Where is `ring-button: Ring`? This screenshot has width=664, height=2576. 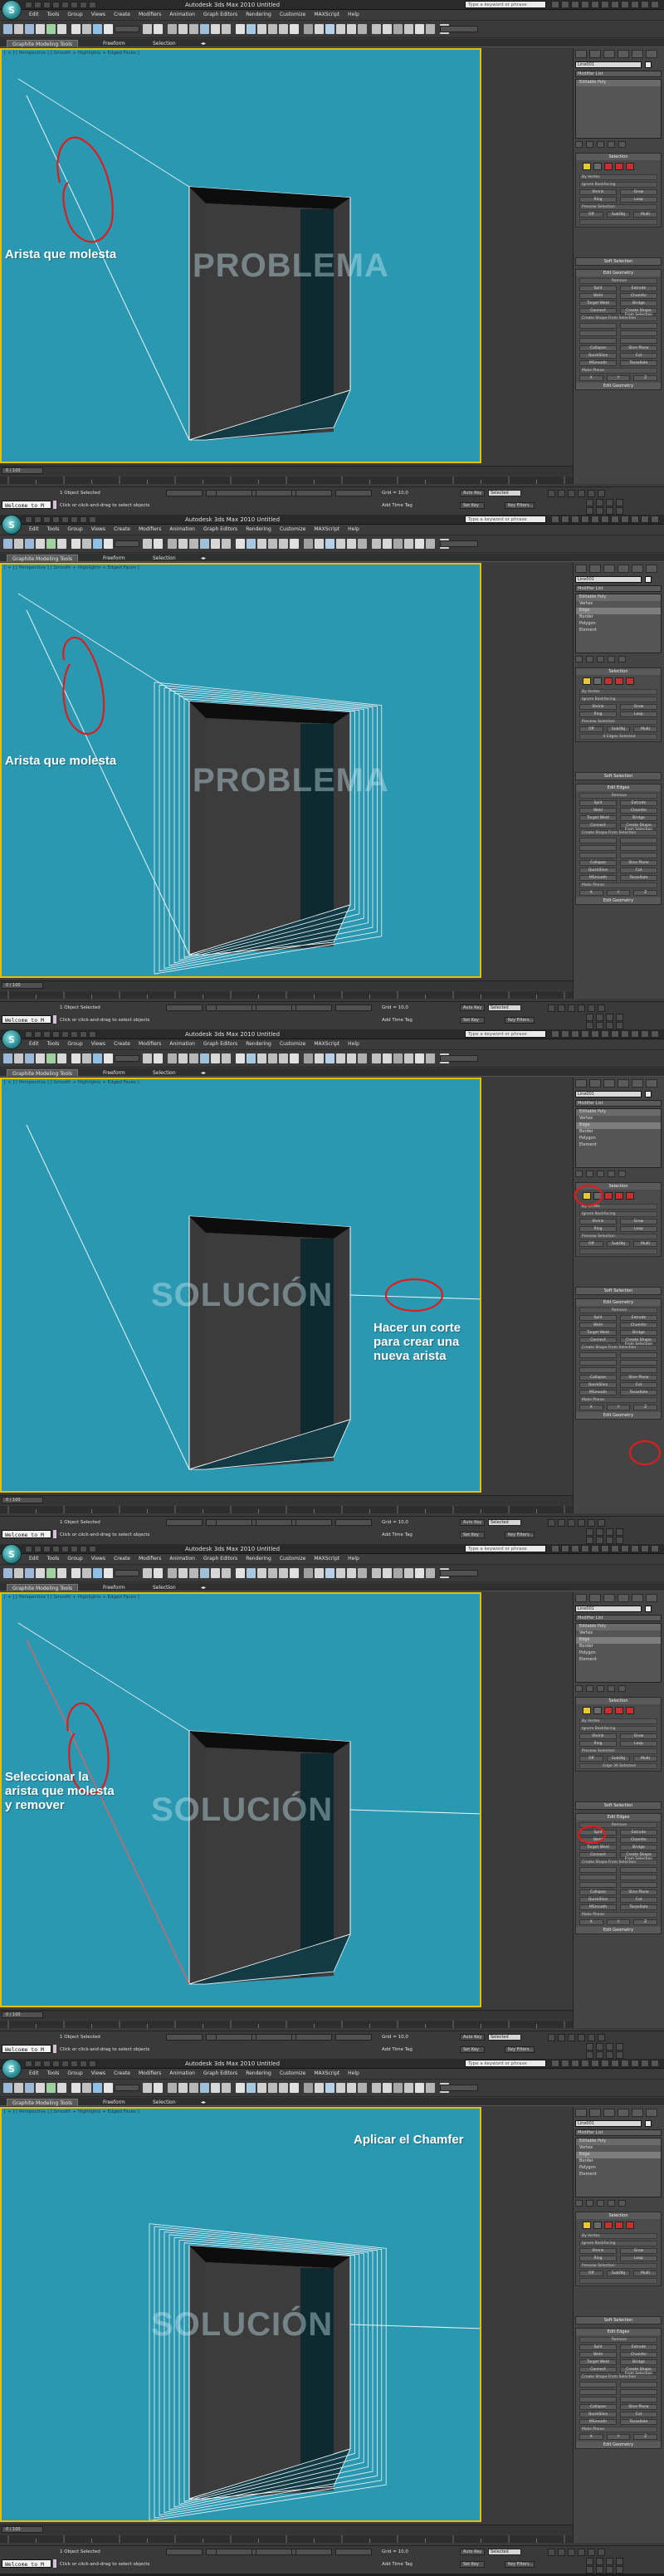 ring-button: Ring is located at coordinates (598, 714).